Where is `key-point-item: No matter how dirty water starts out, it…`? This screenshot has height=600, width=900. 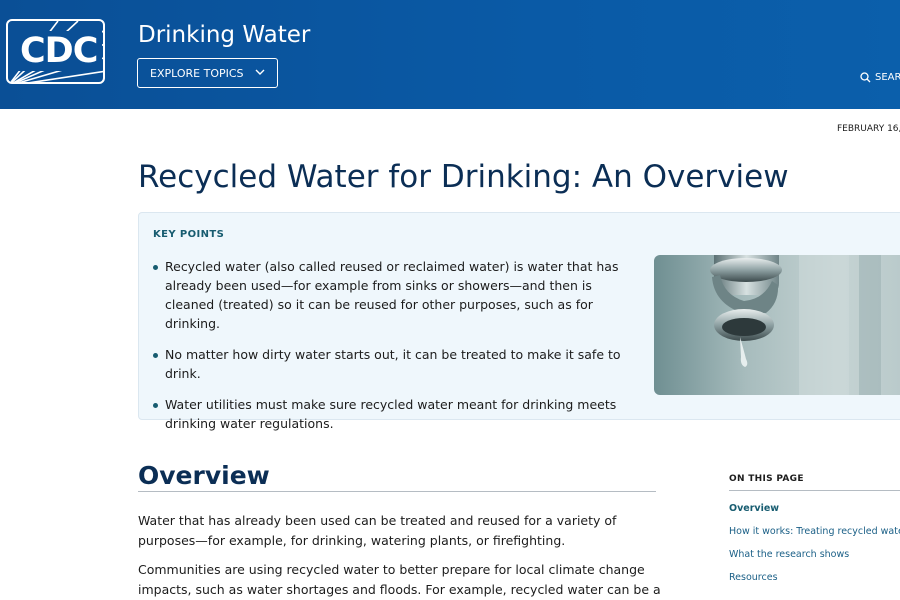
key-point-item: No matter how dirty water starts out, it… is located at coordinates (393, 364).